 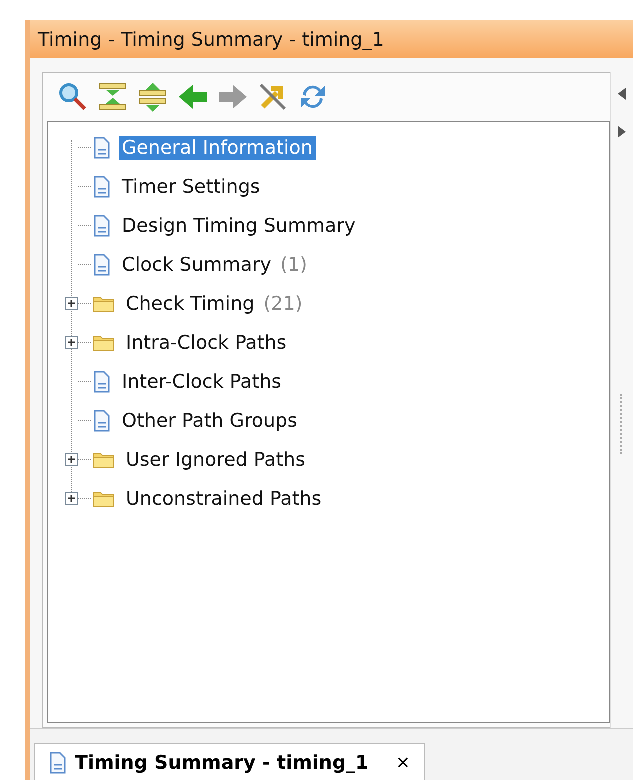 What do you see at coordinates (191, 186) in the screenshot?
I see `tree-item: Timer Settings` at bounding box center [191, 186].